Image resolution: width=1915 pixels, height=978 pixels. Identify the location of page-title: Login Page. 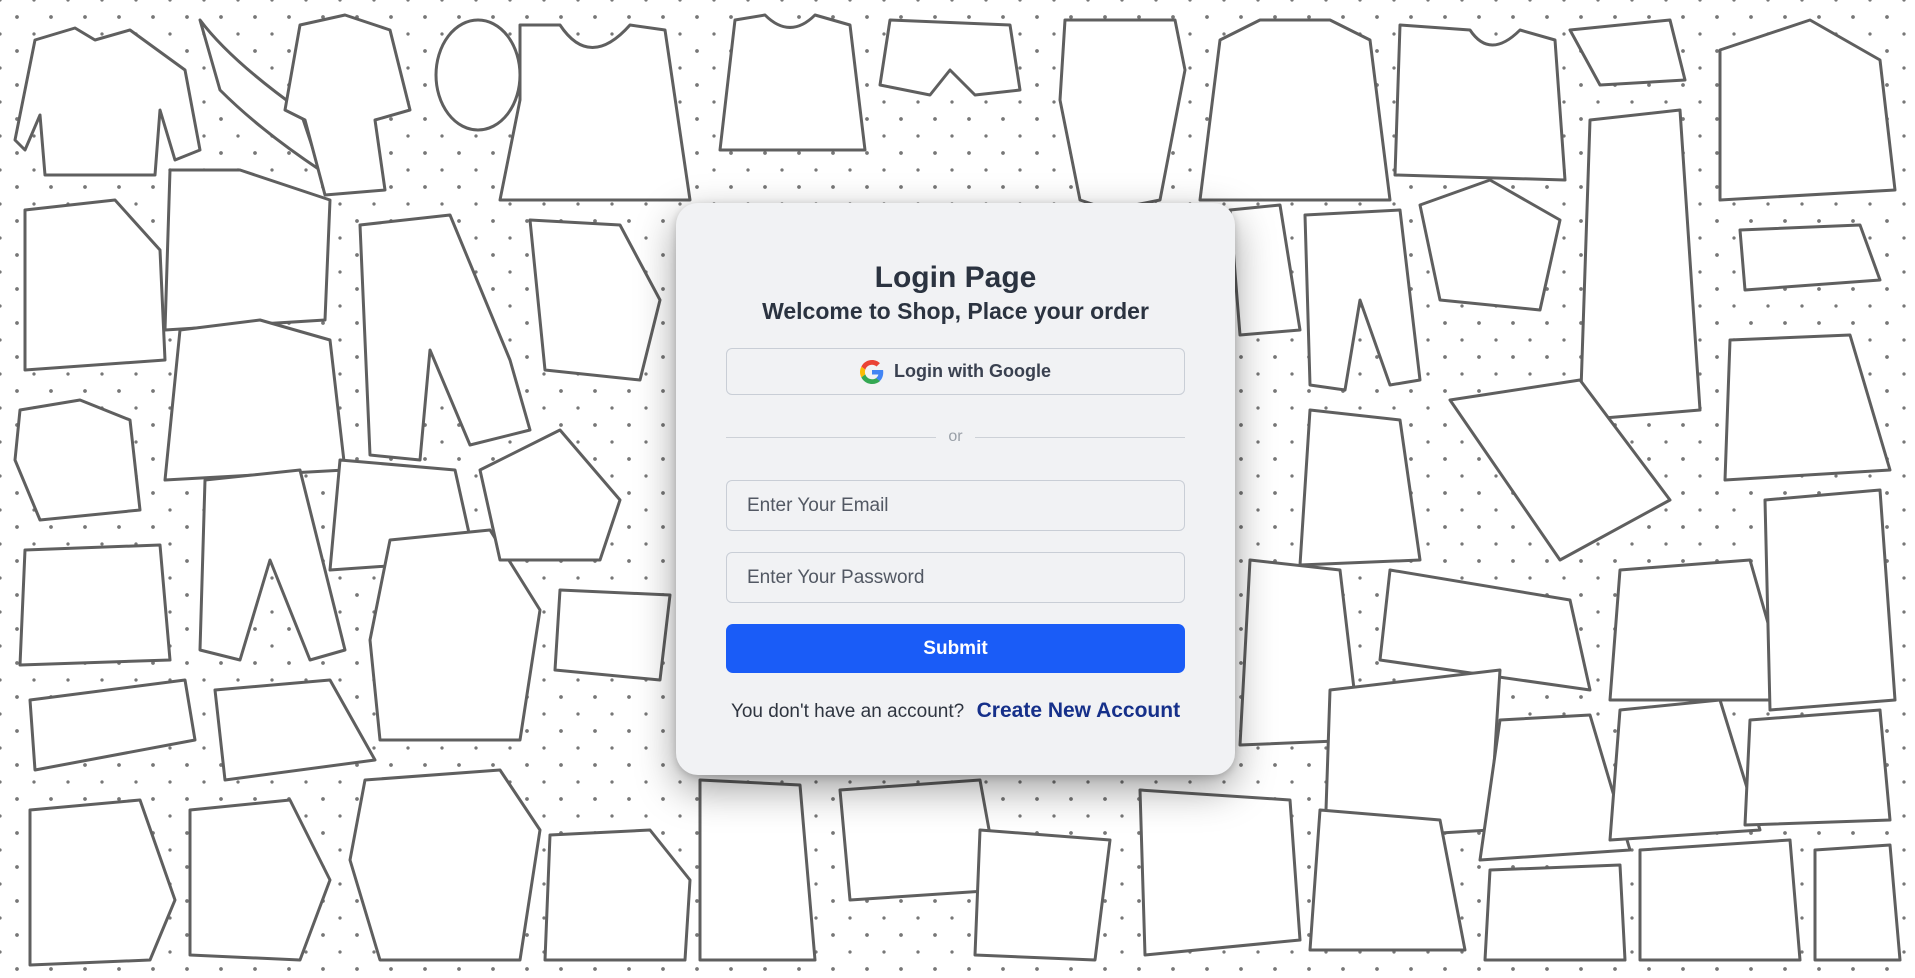
(955, 277).